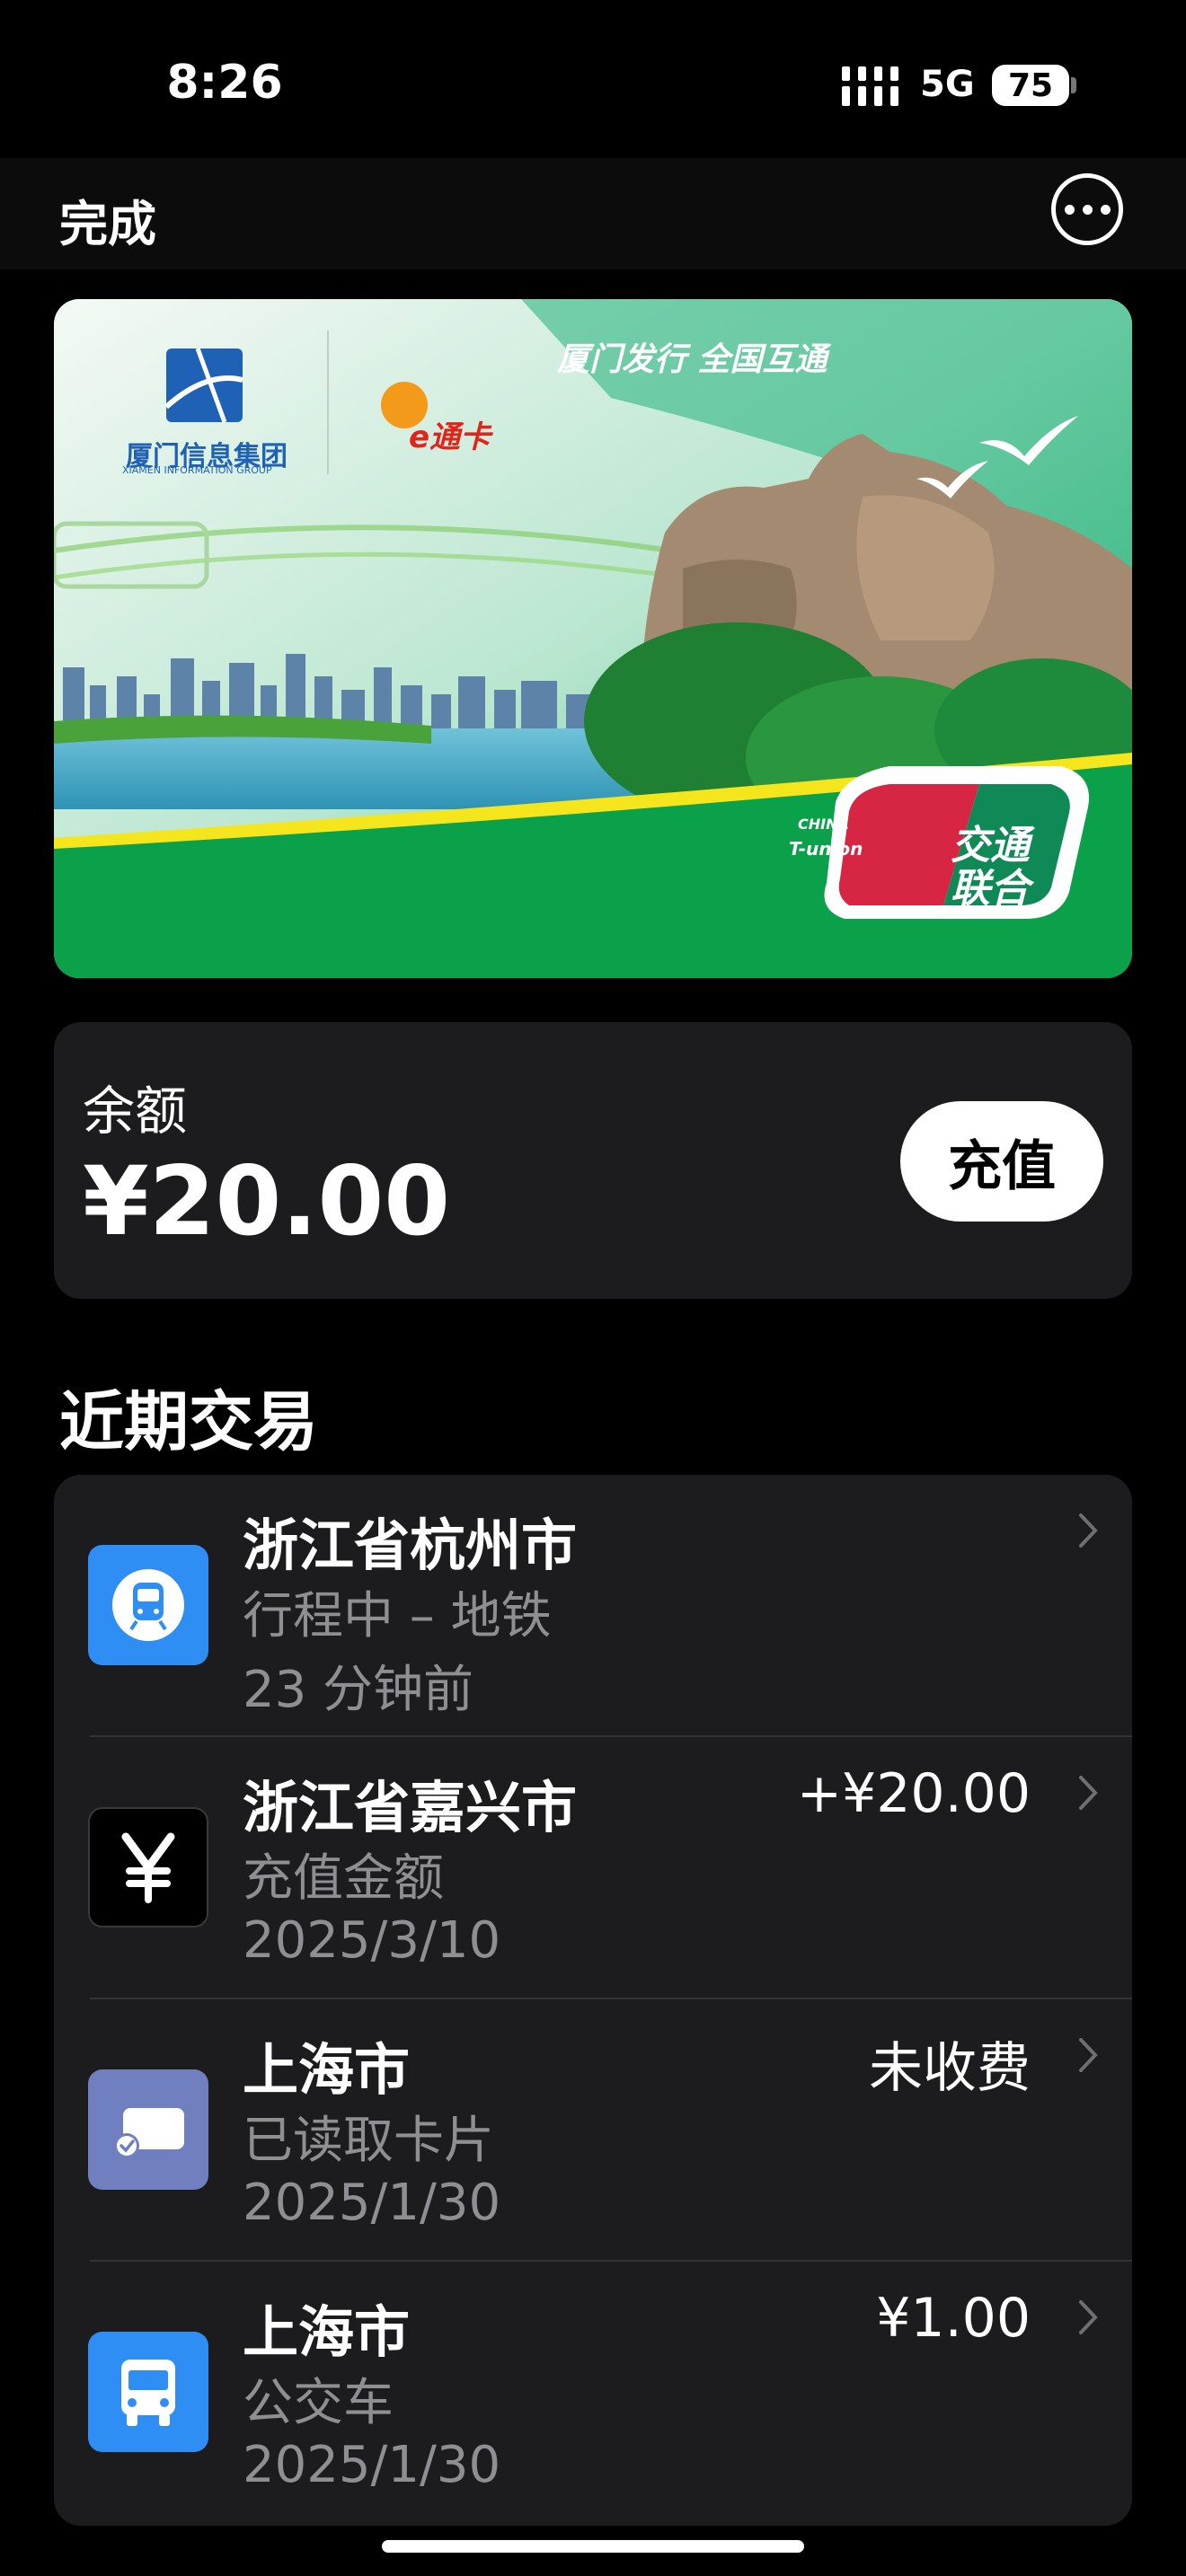 This screenshot has height=2576, width=1186. I want to click on metro-icon, so click(148, 1605).